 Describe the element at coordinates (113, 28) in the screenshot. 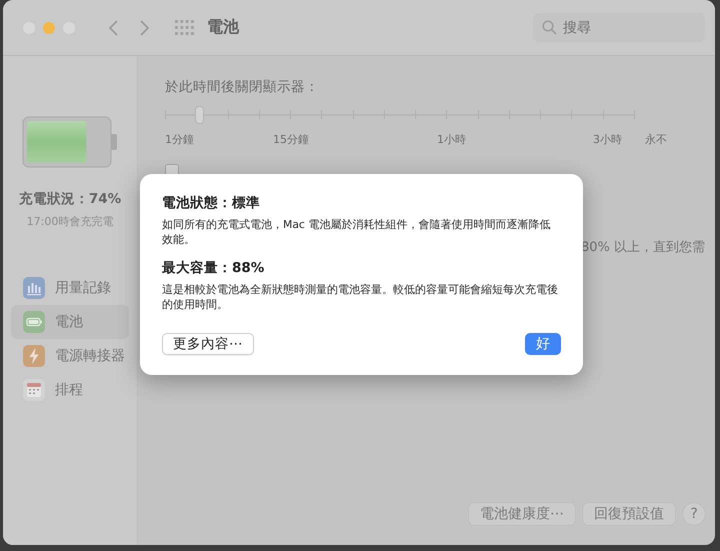

I see `back-icon` at that location.